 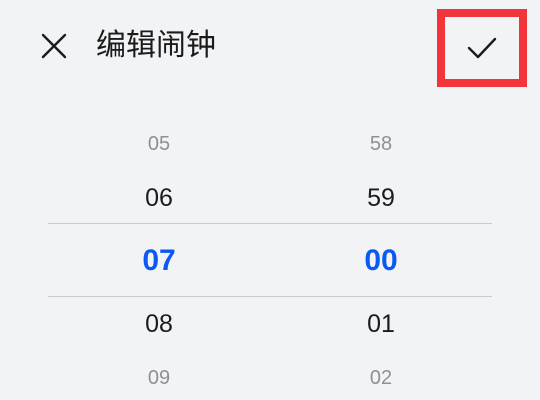 What do you see at coordinates (159, 198) in the screenshot?
I see `hour-option: 06` at bounding box center [159, 198].